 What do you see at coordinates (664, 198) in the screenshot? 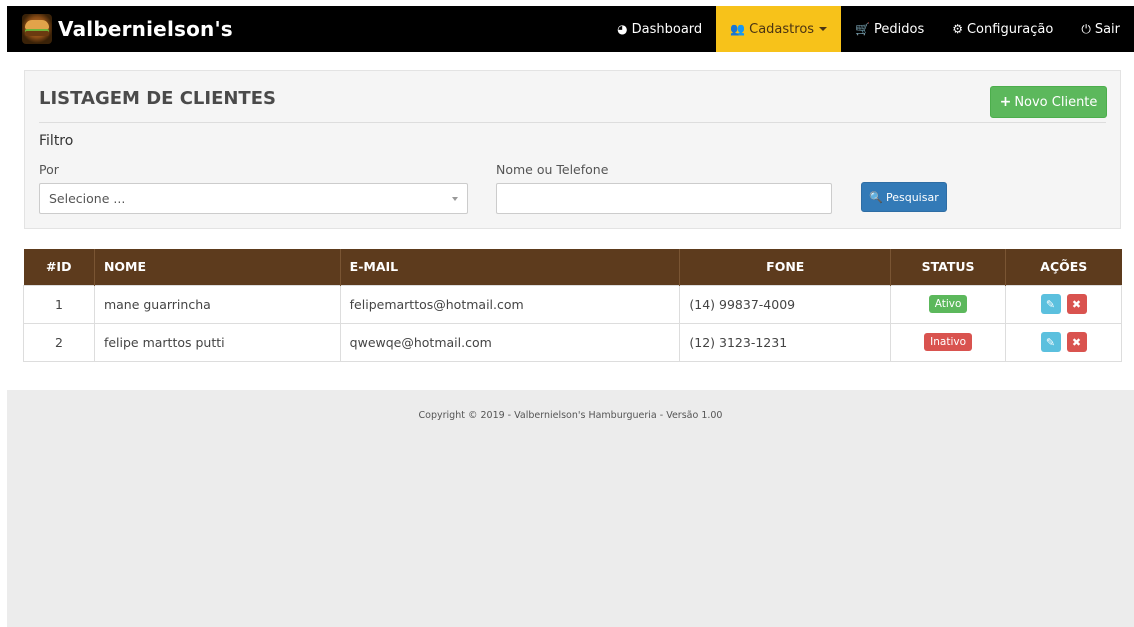
I see `name-phone-input` at bounding box center [664, 198].